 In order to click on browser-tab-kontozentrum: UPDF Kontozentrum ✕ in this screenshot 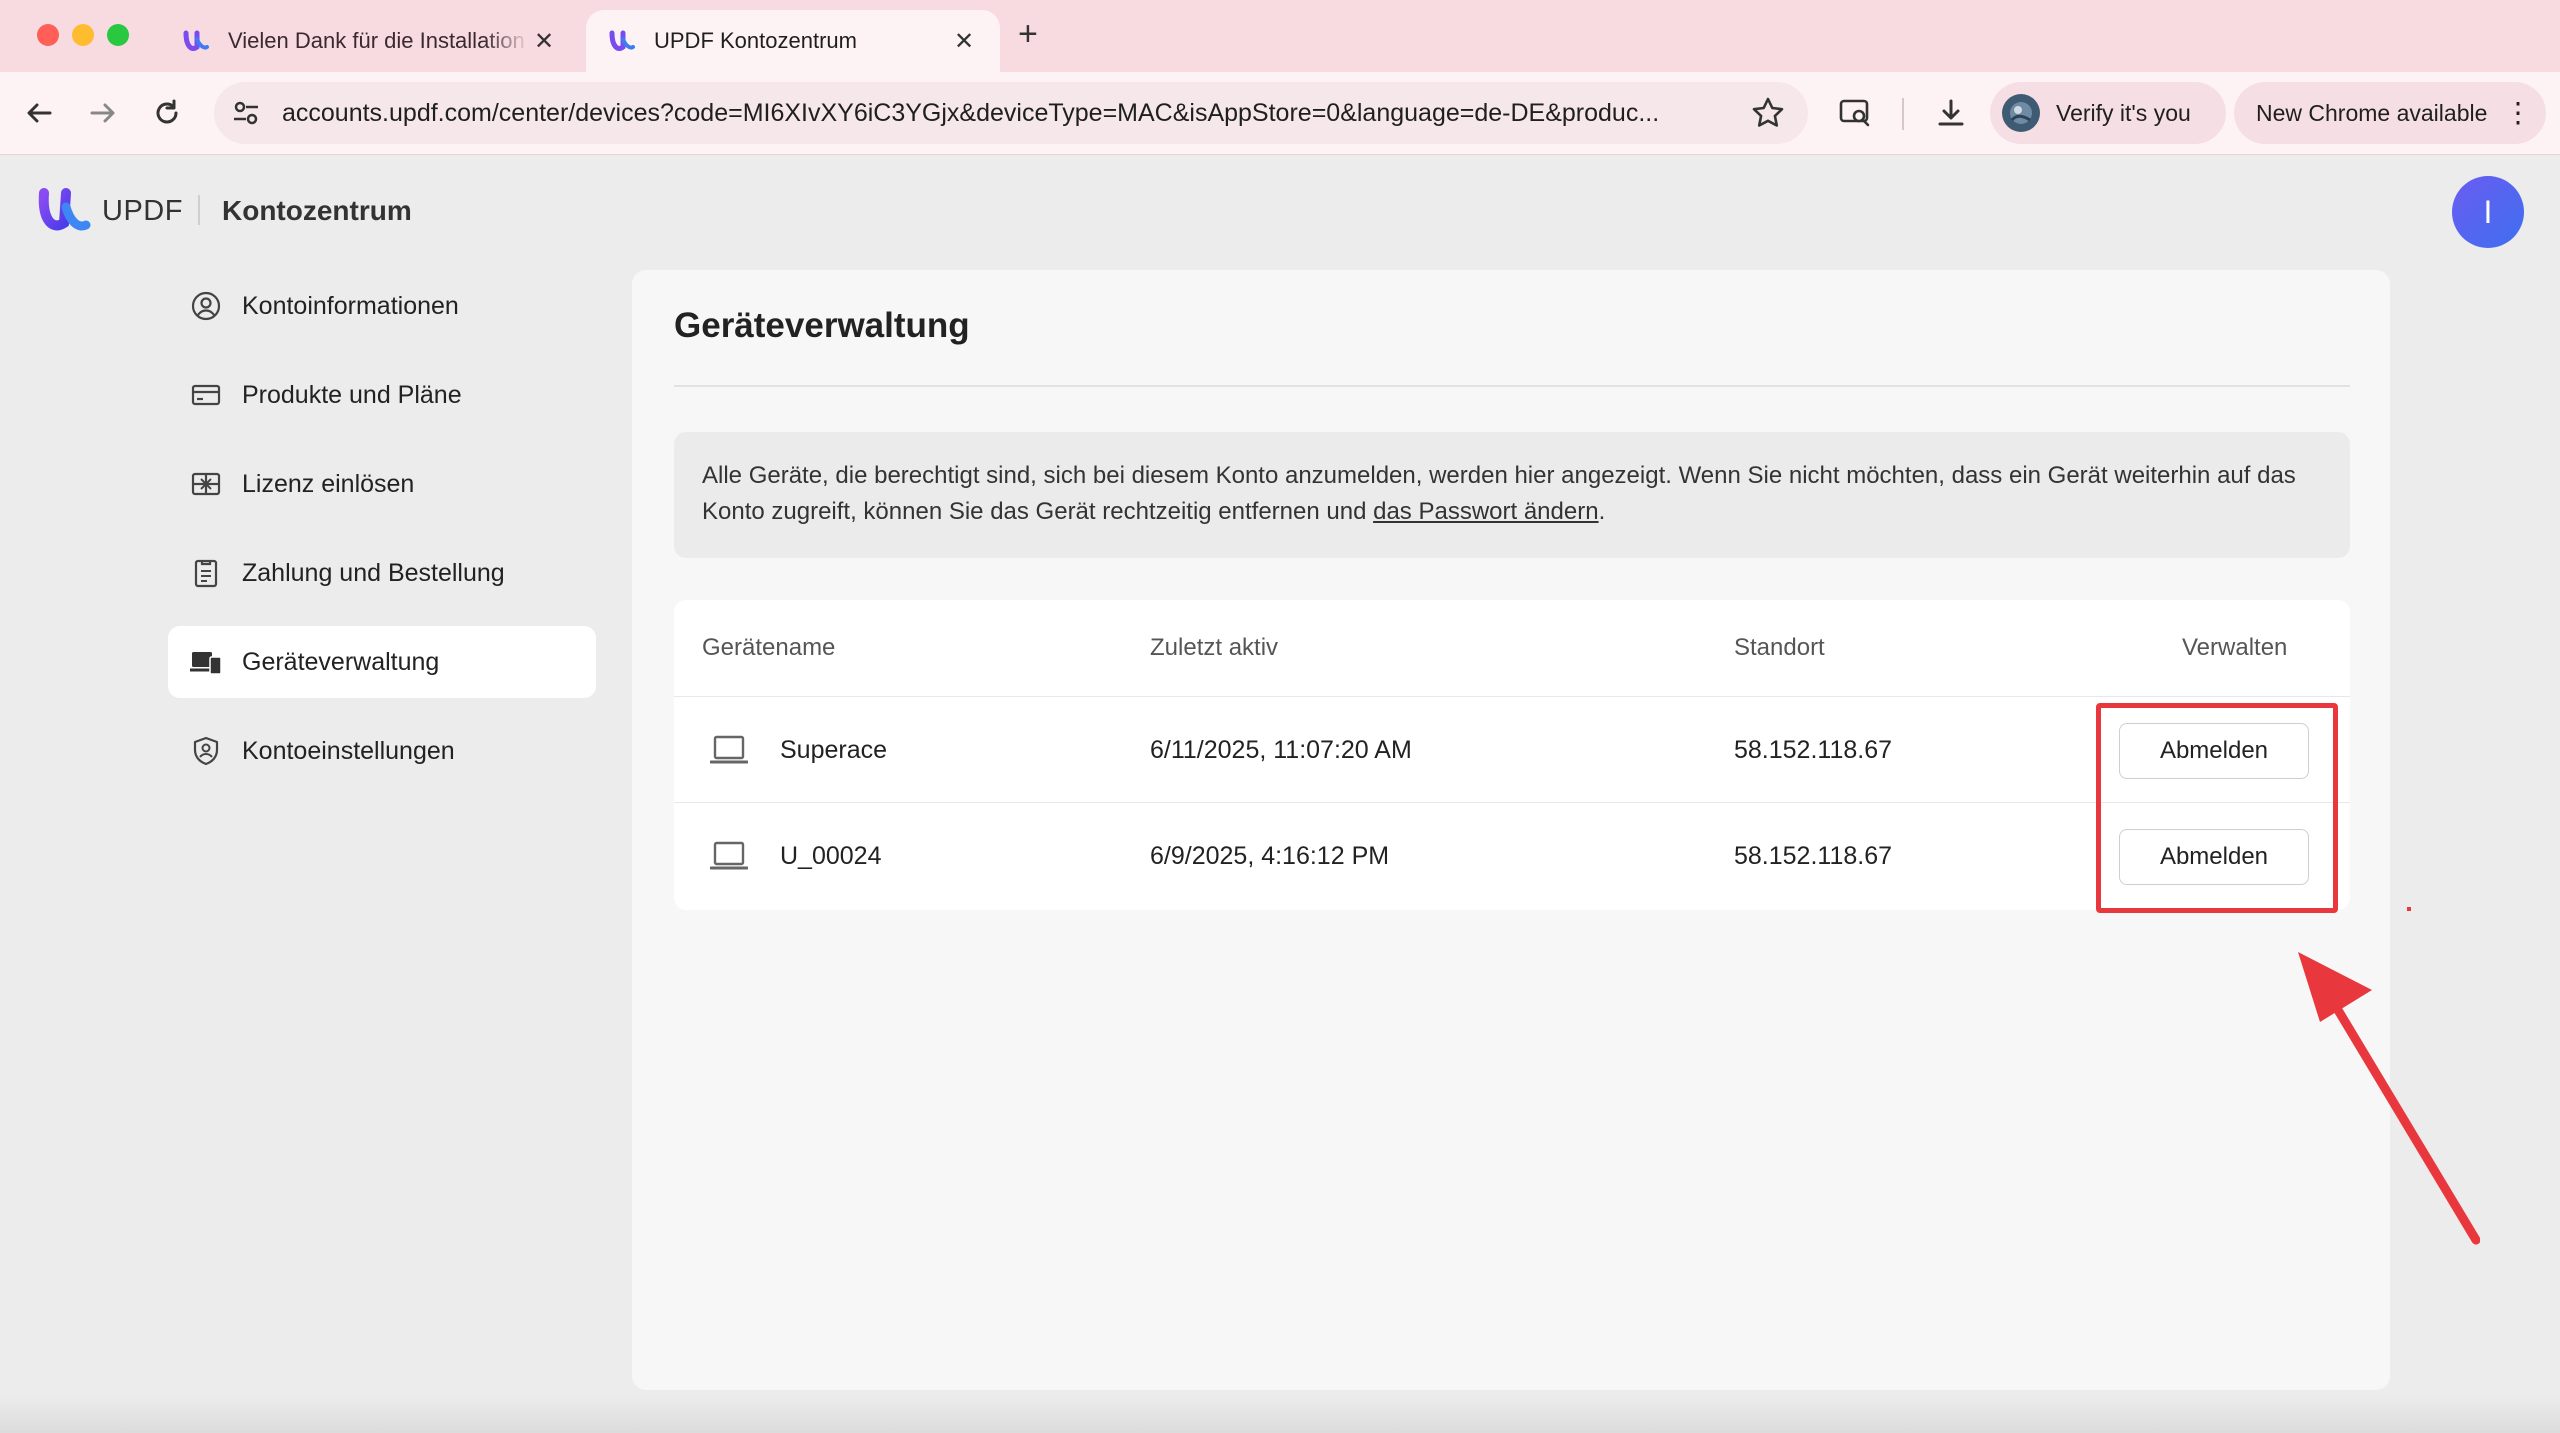, I will do `click(793, 41)`.